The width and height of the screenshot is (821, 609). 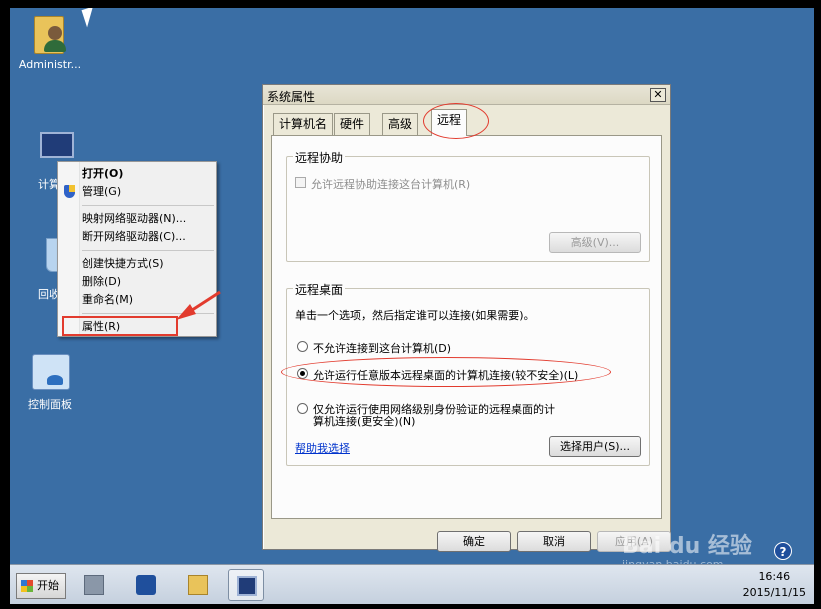 What do you see at coordinates (107, 300) in the screenshot?
I see `menu-item-rename: 重命名(M)` at bounding box center [107, 300].